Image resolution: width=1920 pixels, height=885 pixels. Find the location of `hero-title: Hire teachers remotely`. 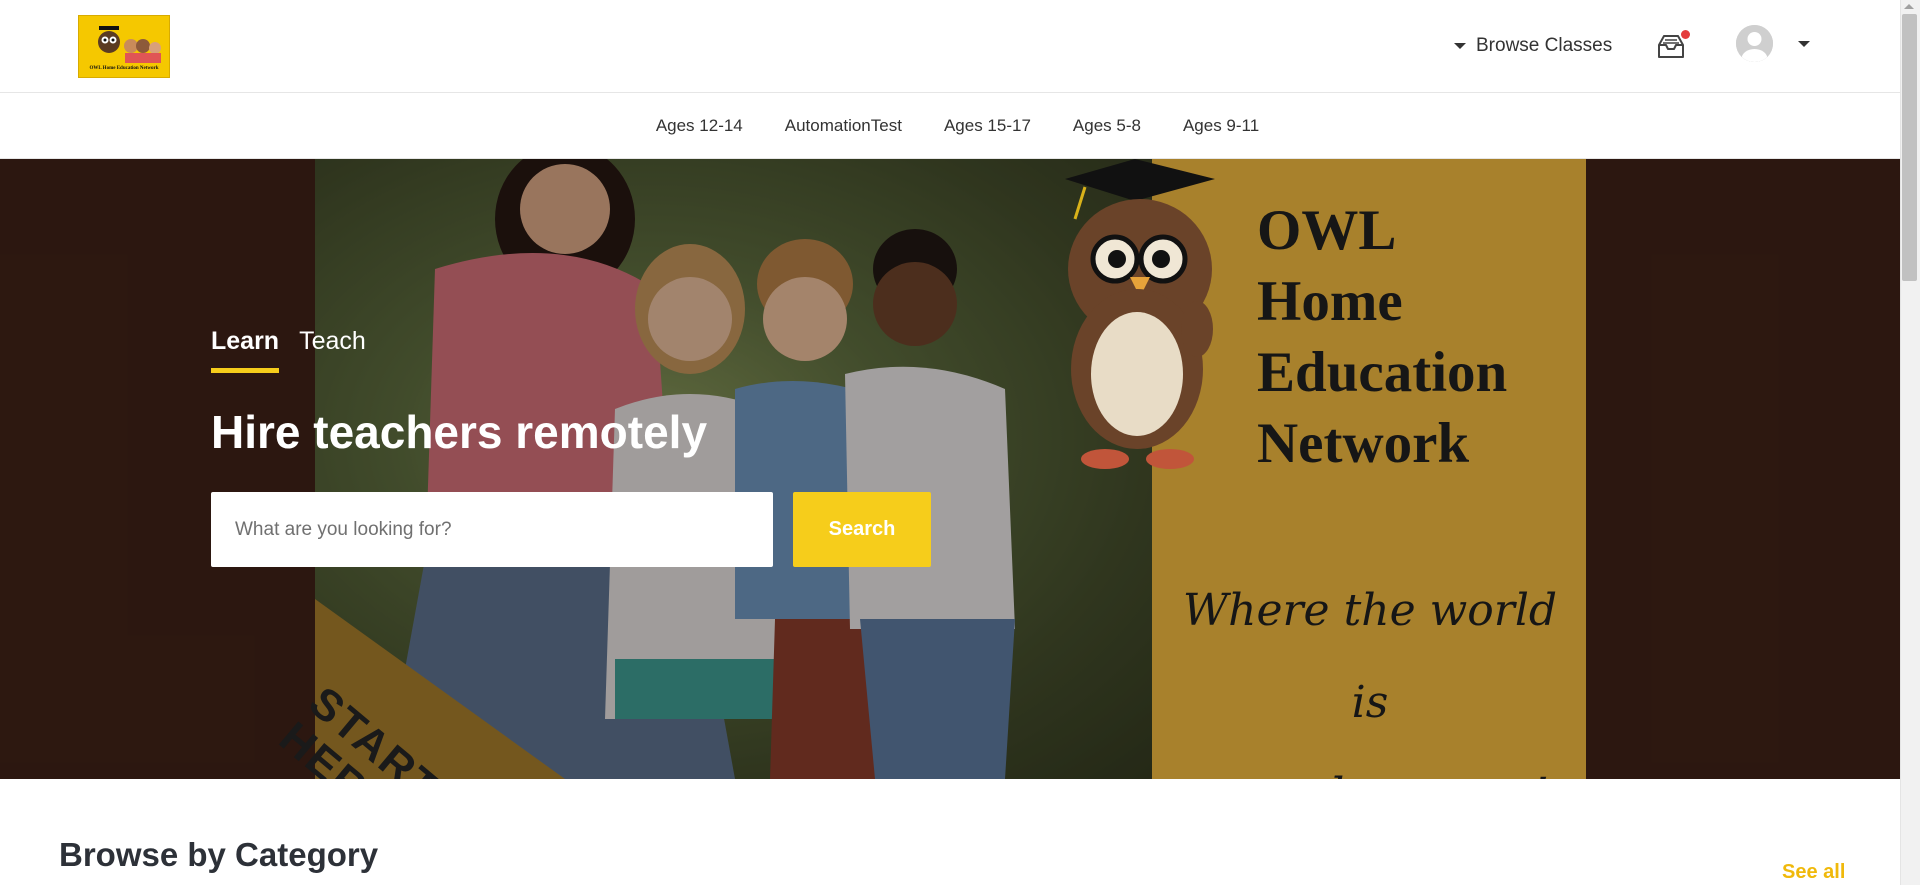

hero-title: Hire teachers remotely is located at coordinates (459, 432).